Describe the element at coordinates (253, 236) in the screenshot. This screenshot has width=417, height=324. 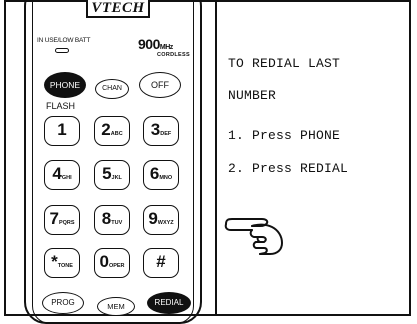
I see `pointing-hand-icon` at that location.